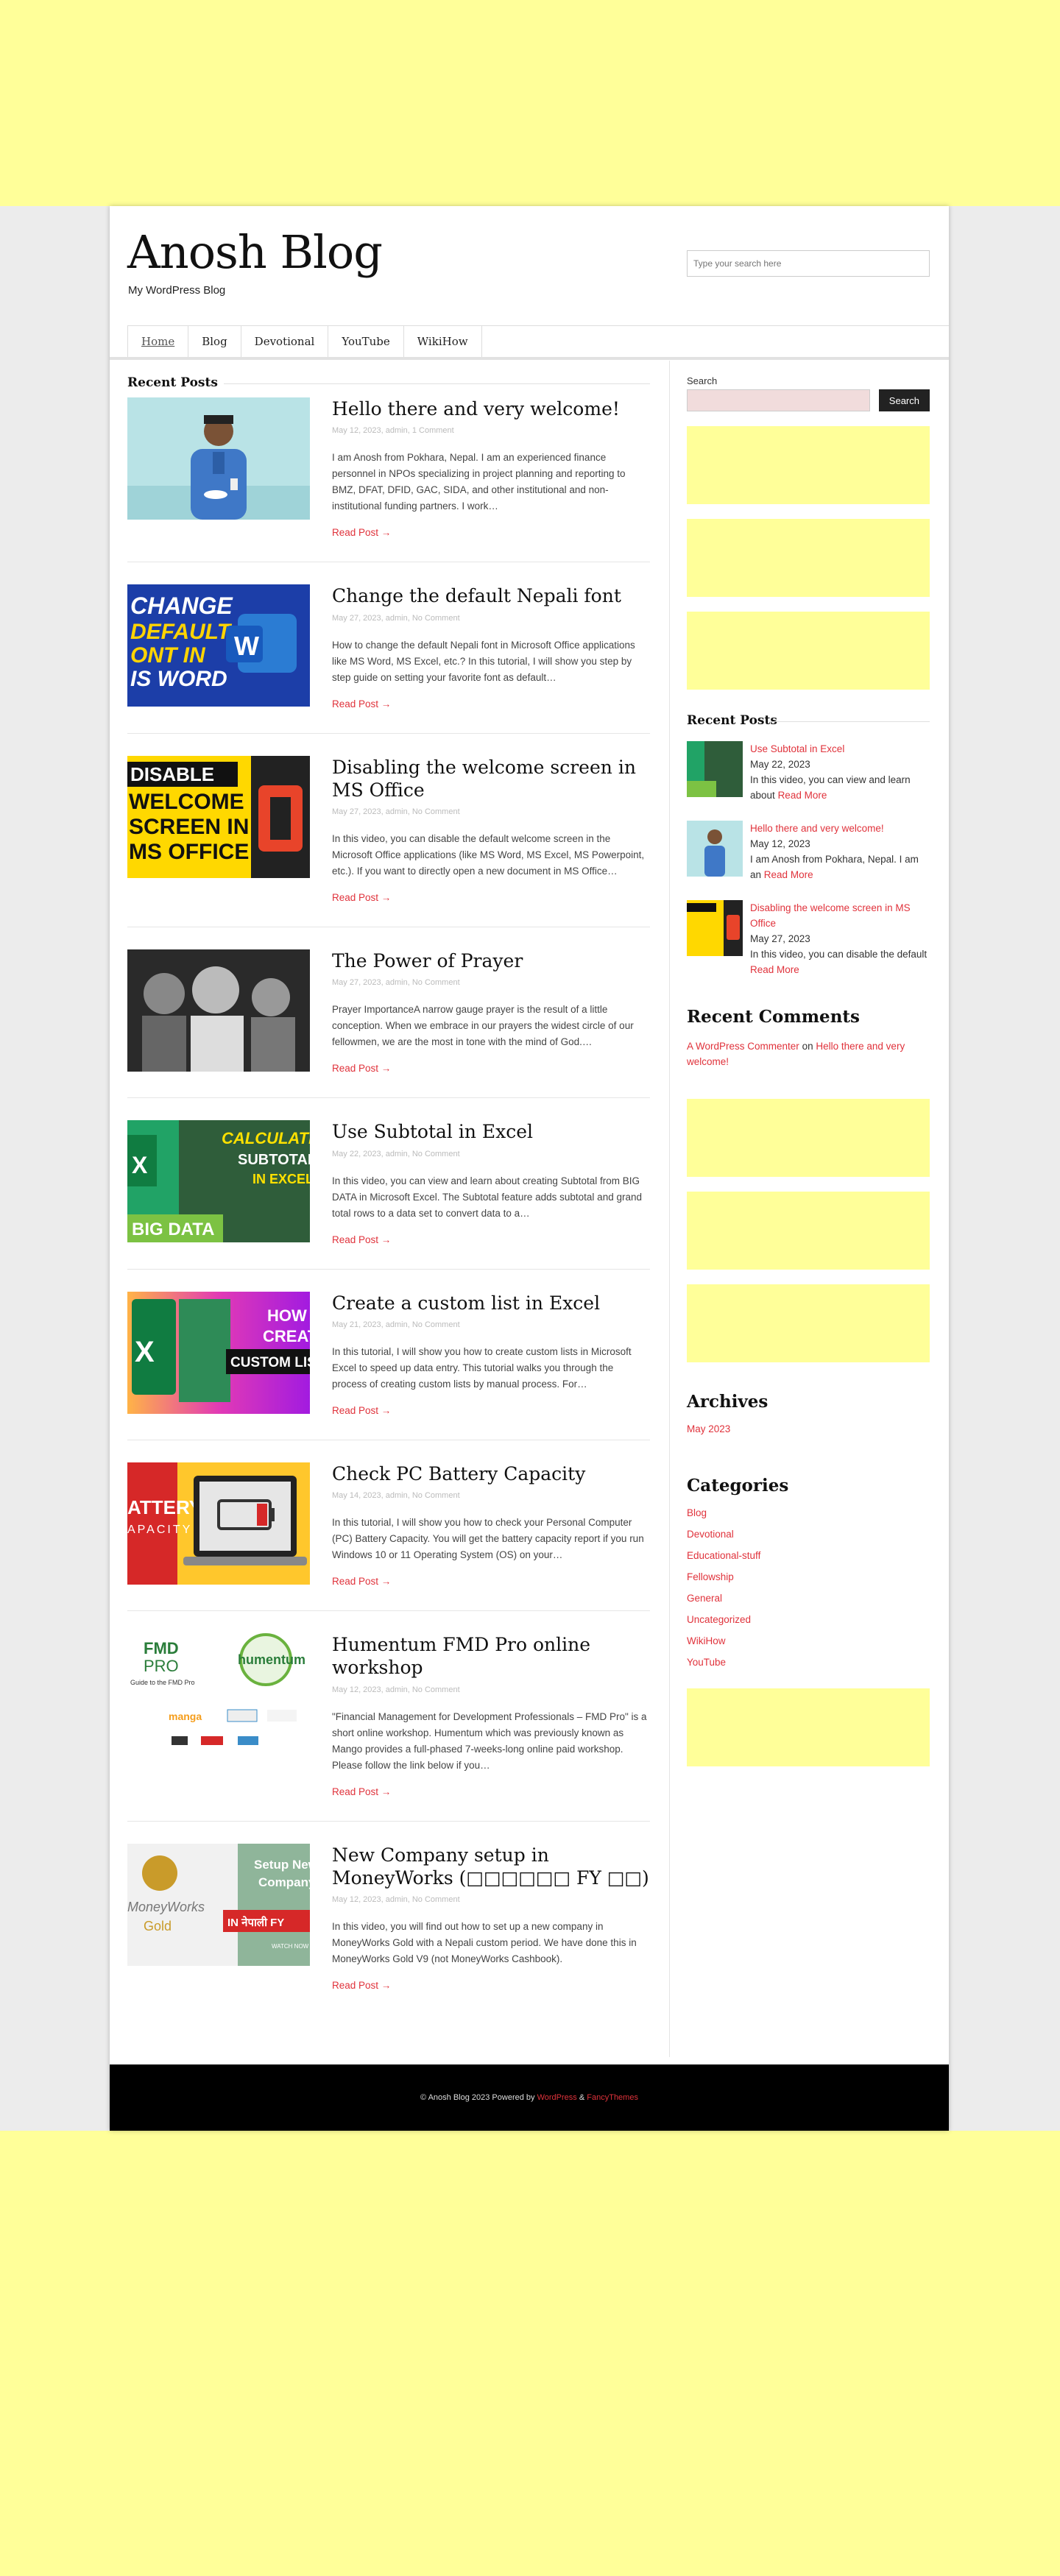 The width and height of the screenshot is (1060, 2576). I want to click on svg-text: DISABLE, so click(172, 774).